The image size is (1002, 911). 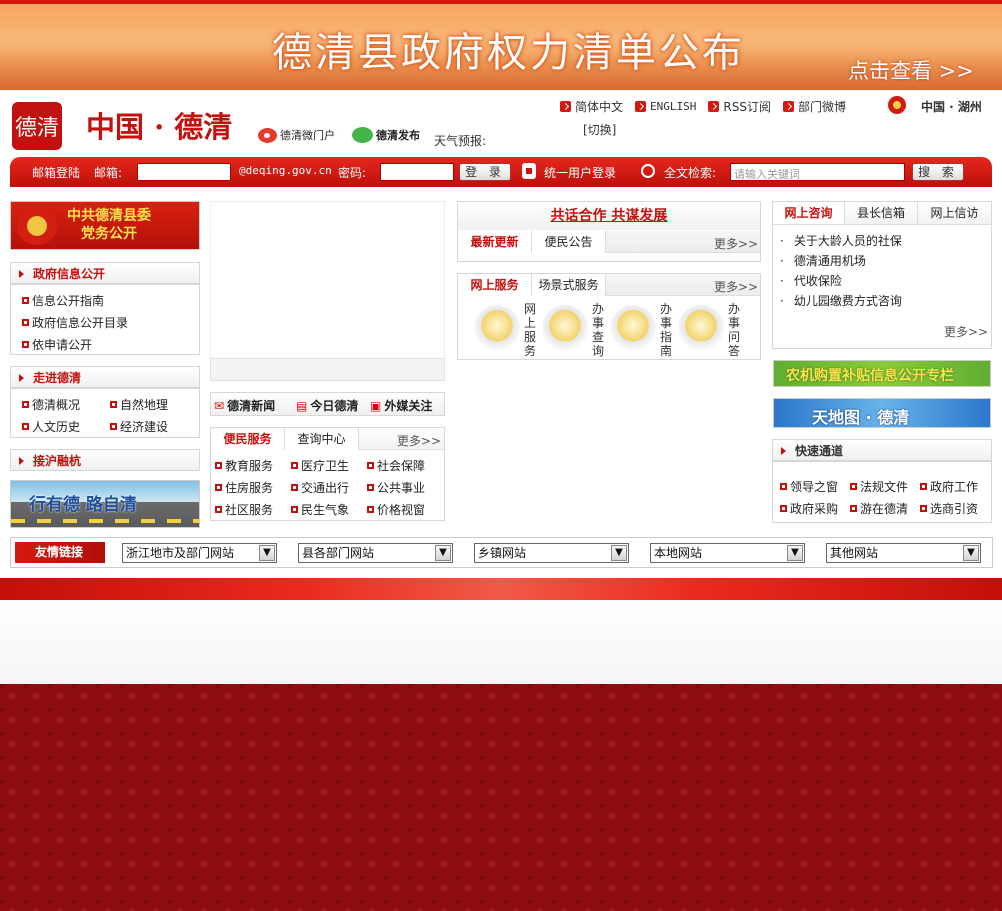 What do you see at coordinates (665, 106) in the screenshot?
I see `link-english: ENGLISH` at bounding box center [665, 106].